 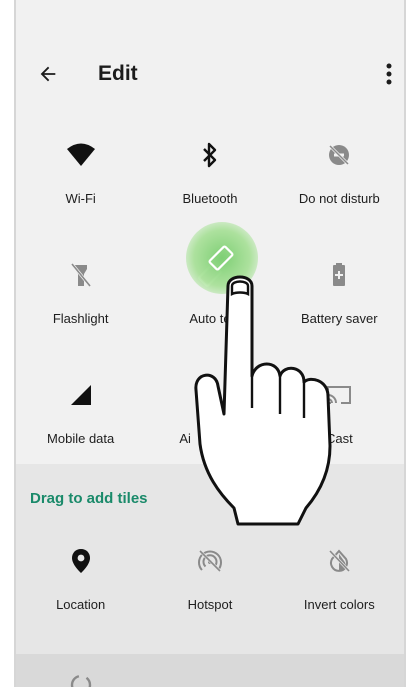 What do you see at coordinates (210, 604) in the screenshot?
I see `tile-label: Hotspot` at bounding box center [210, 604].